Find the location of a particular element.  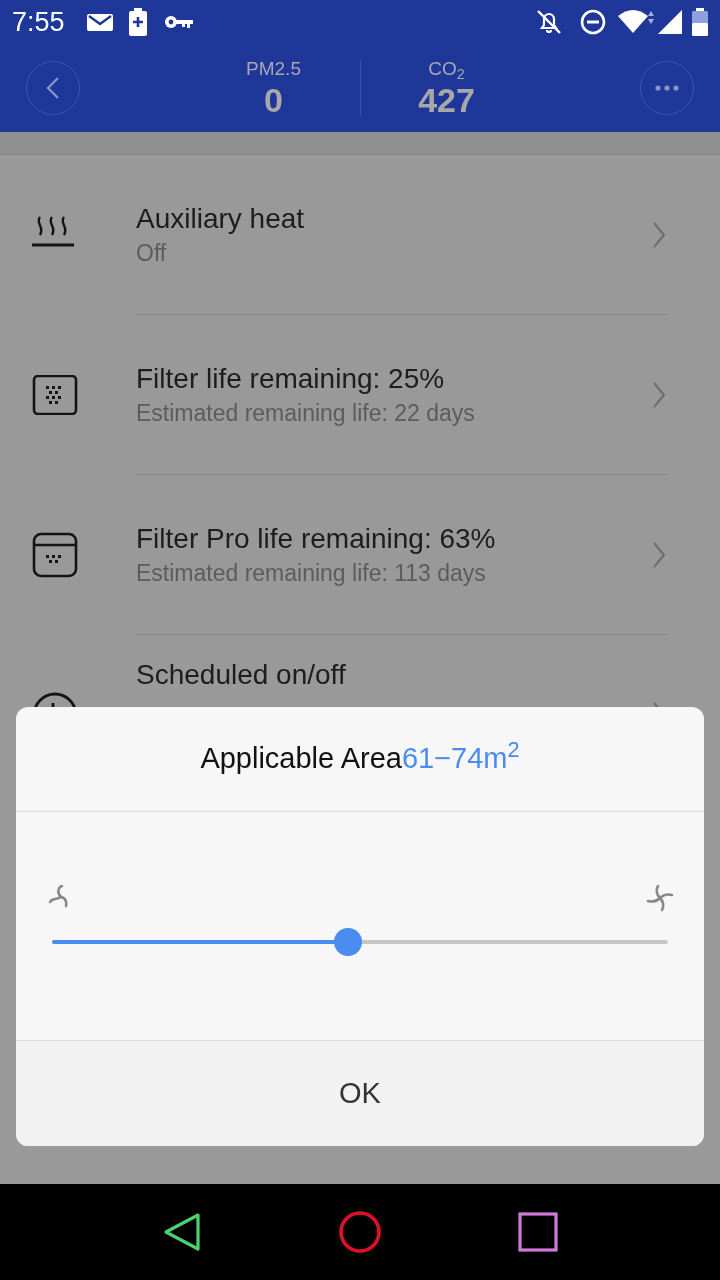

signal-icon is located at coordinates (670, 22).